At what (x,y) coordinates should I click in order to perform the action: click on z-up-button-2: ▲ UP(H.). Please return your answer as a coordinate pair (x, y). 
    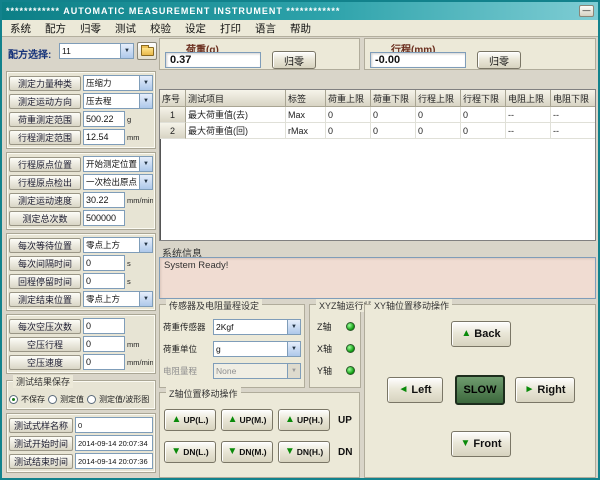
    Looking at the image, I should click on (304, 420).